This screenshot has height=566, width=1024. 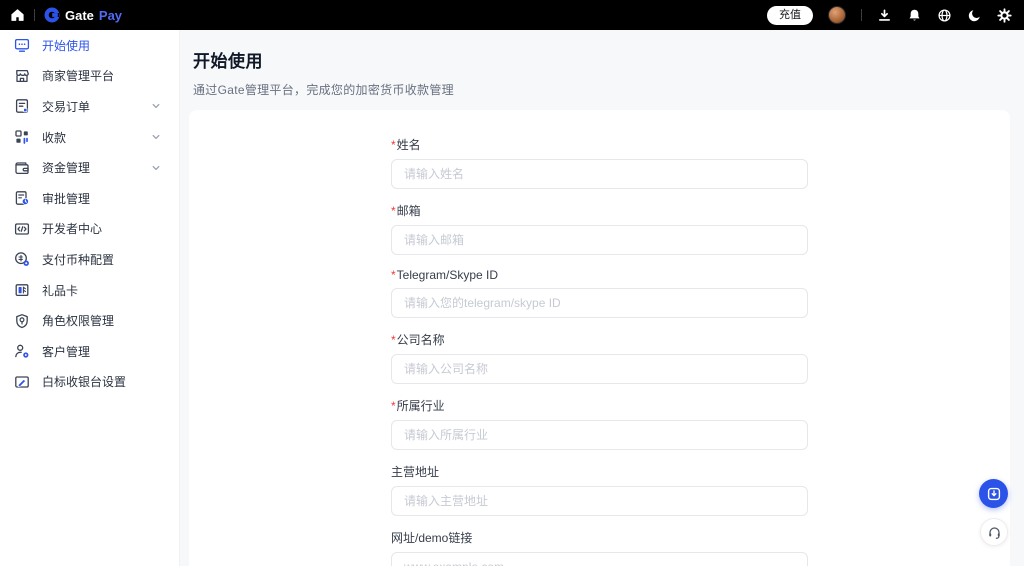 I want to click on avatar, so click(x=837, y=15).